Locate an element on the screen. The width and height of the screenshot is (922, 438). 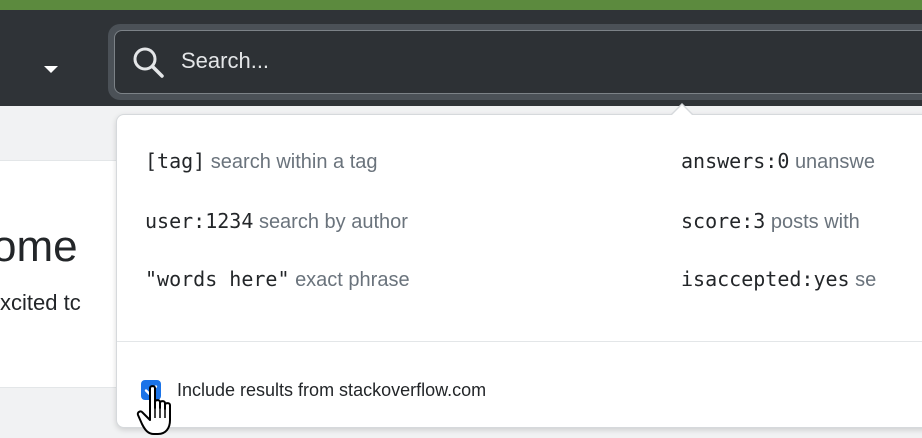
page-subtext: xcited tc is located at coordinates (40, 302).